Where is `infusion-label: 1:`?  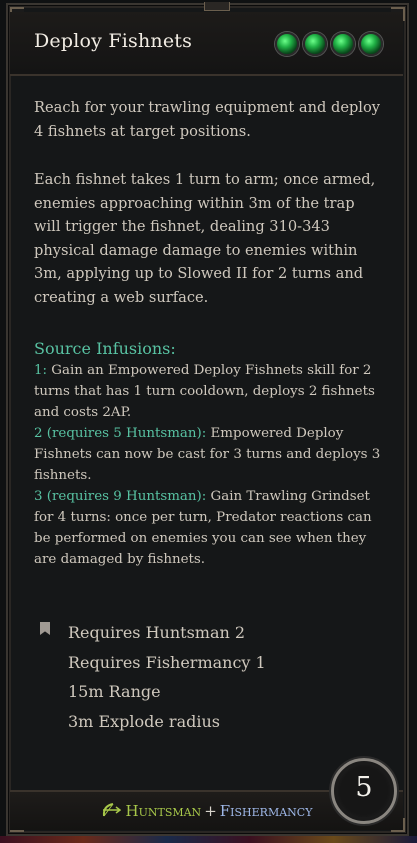 infusion-label: 1: is located at coordinates (41, 370).